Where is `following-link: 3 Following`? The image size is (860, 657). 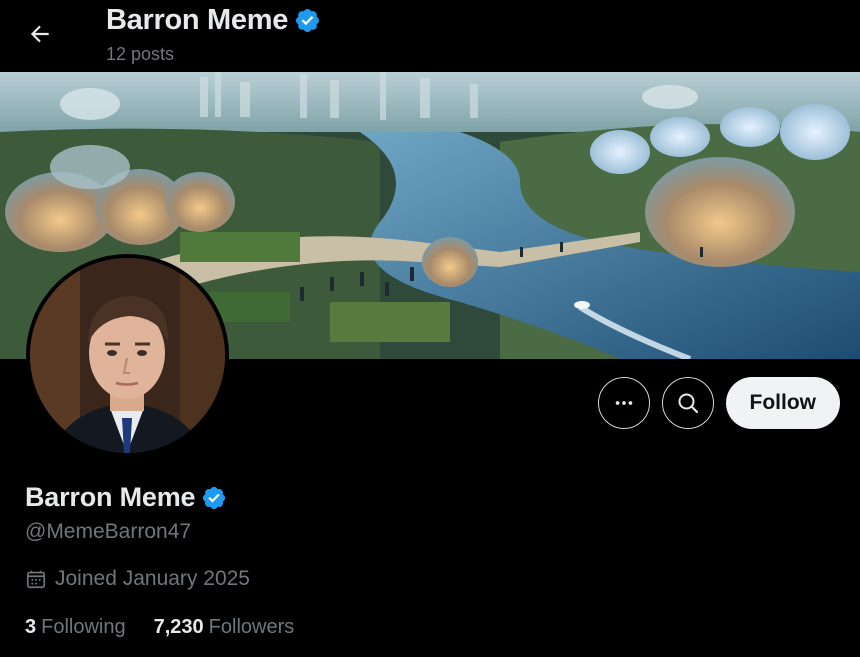 following-link: 3 Following is located at coordinates (75, 627).